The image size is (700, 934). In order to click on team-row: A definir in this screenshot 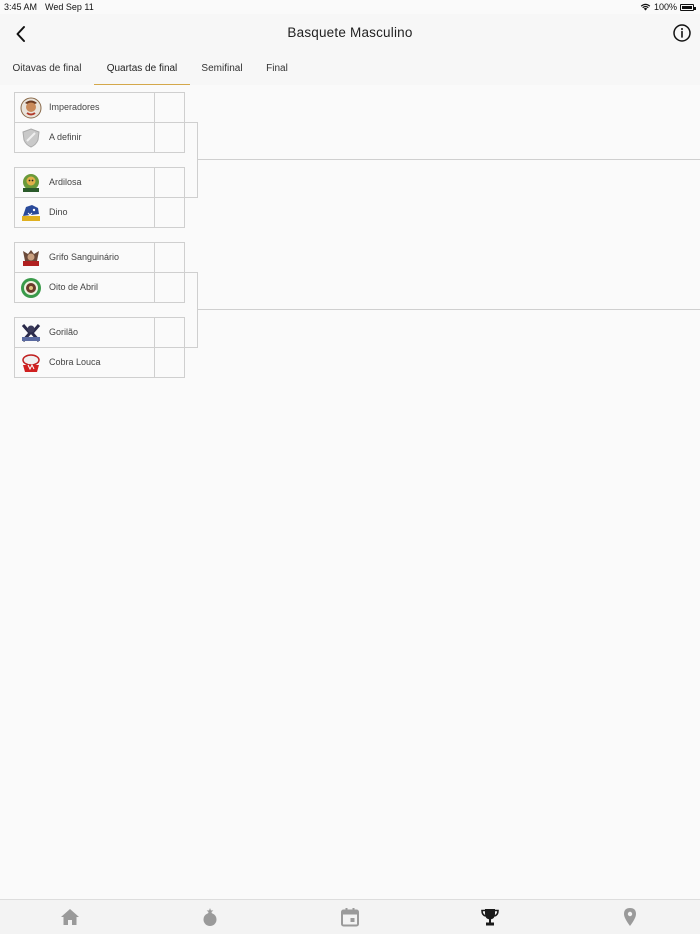, I will do `click(99, 137)`.